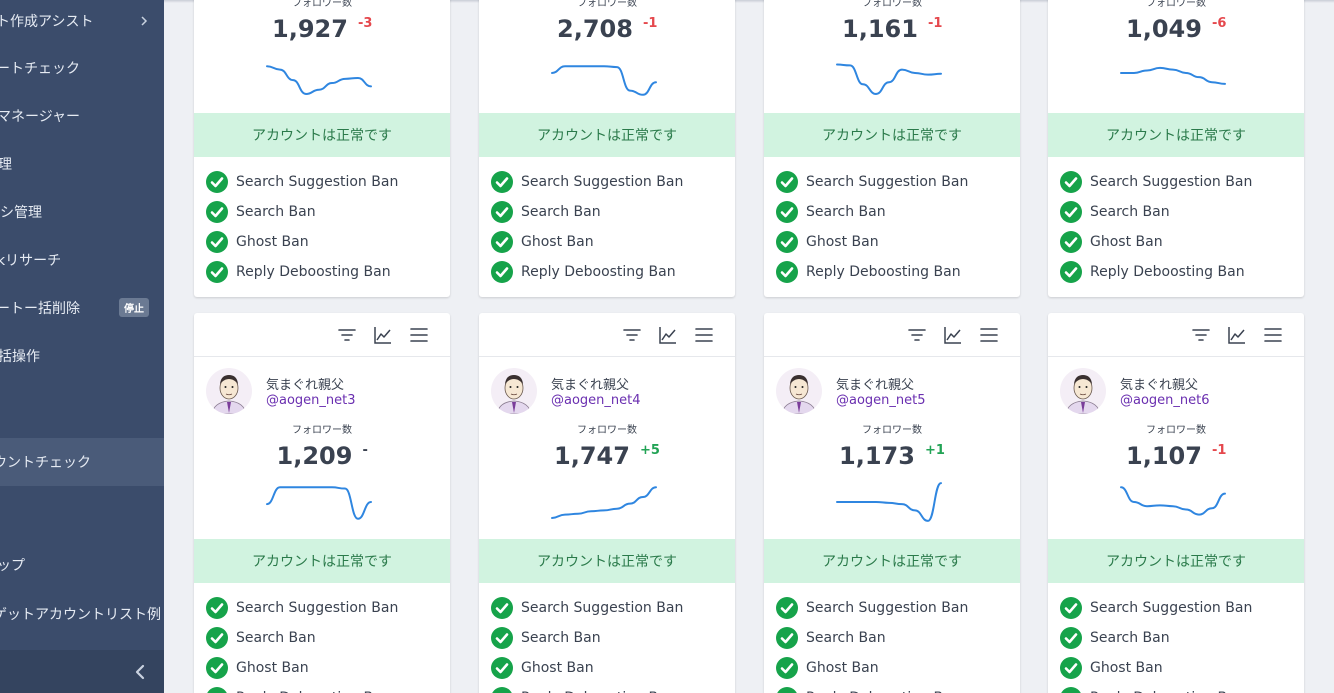 The height and width of the screenshot is (693, 1334). I want to click on follower-delta: -6, so click(1219, 23).